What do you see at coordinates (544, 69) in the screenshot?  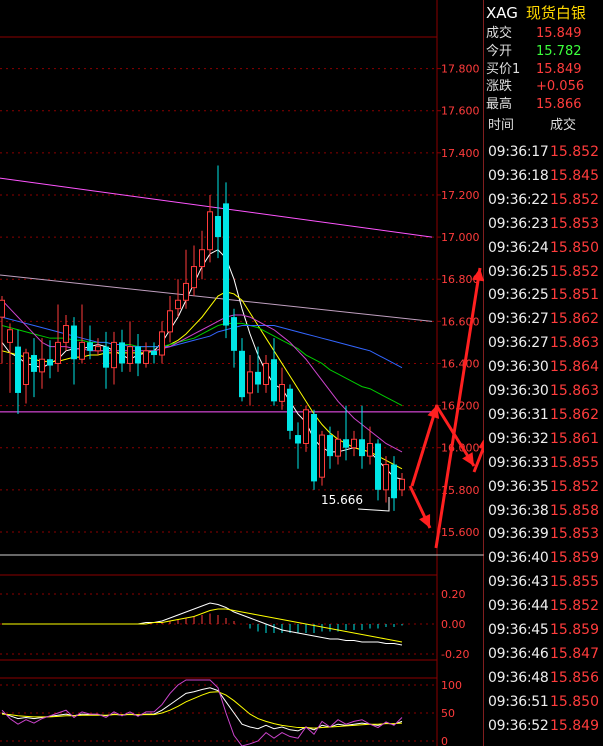 I see `quote-row: 买价1 15.849` at bounding box center [544, 69].